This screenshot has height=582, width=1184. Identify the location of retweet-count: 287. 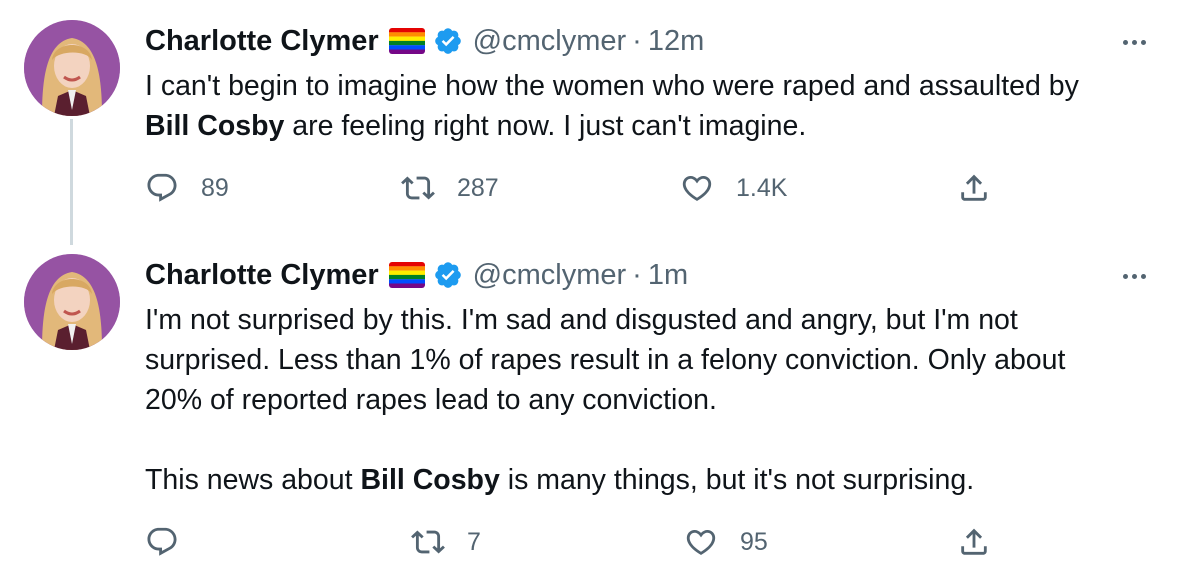
(478, 187).